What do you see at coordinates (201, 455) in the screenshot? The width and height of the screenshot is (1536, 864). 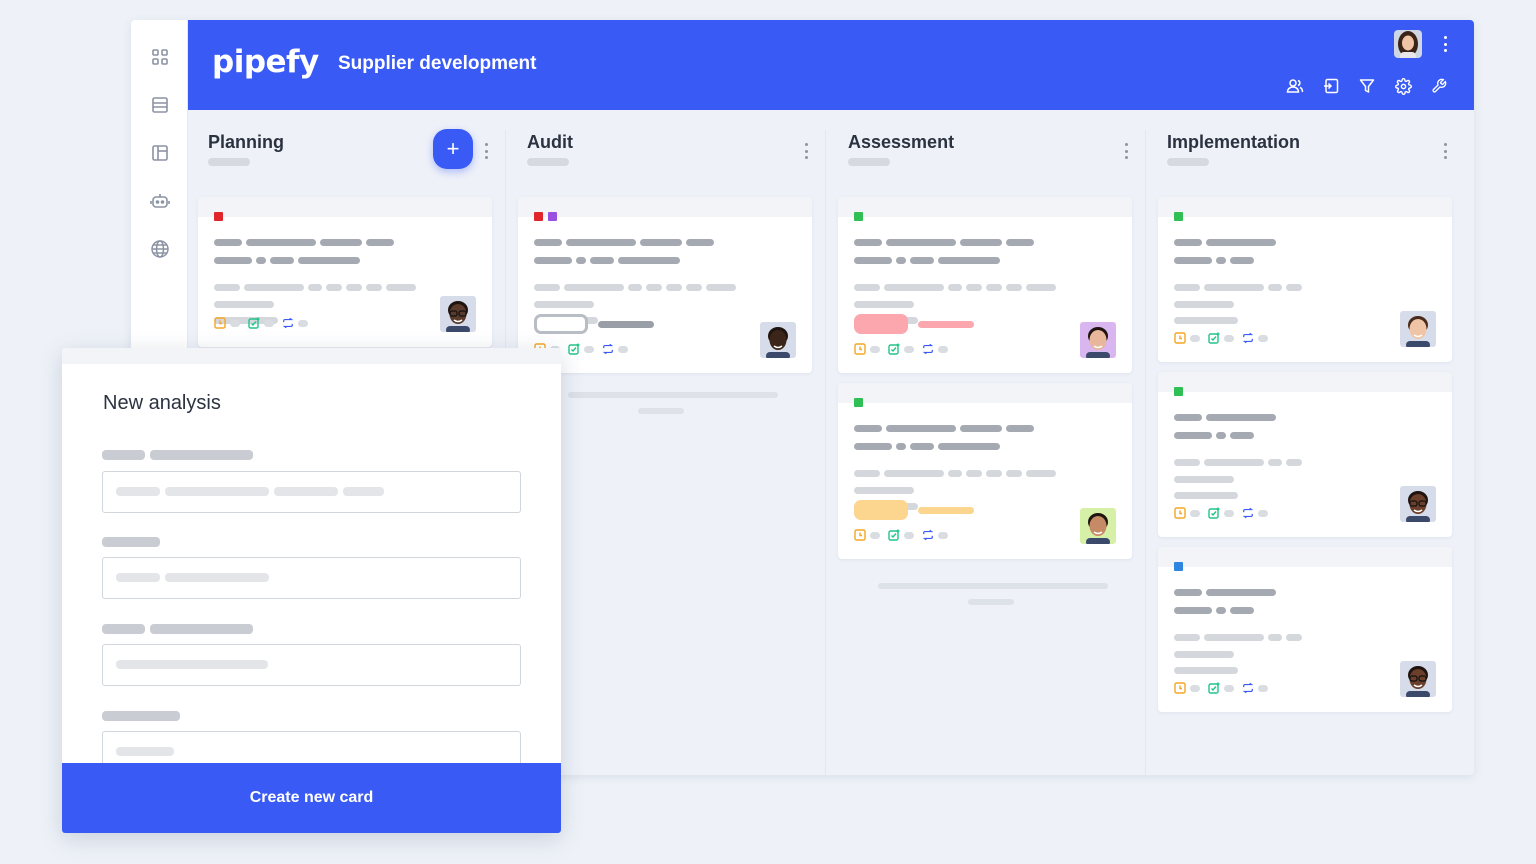 I see `field-label-placeholder` at bounding box center [201, 455].